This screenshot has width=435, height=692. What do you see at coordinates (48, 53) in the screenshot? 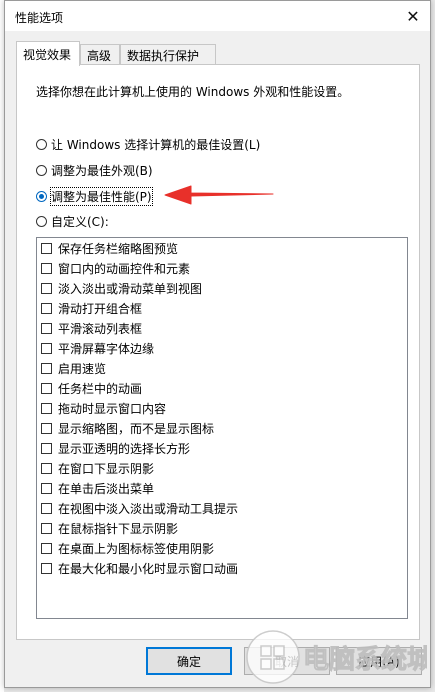
I see `tab-visual-effects: 视觉效果` at bounding box center [48, 53].